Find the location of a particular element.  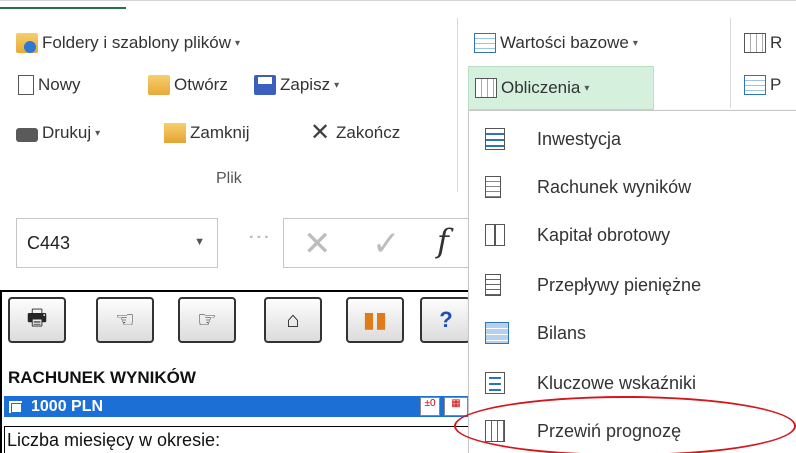

ribbon-p-label: P is located at coordinates (776, 84).